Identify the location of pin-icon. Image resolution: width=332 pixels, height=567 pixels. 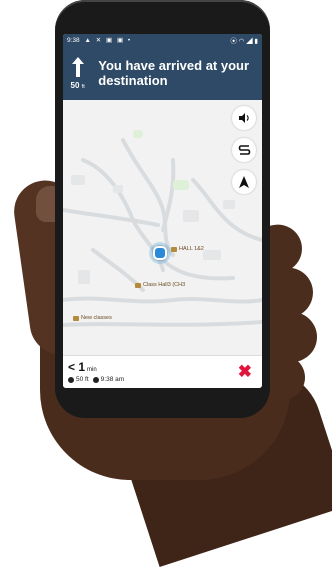
(71, 379).